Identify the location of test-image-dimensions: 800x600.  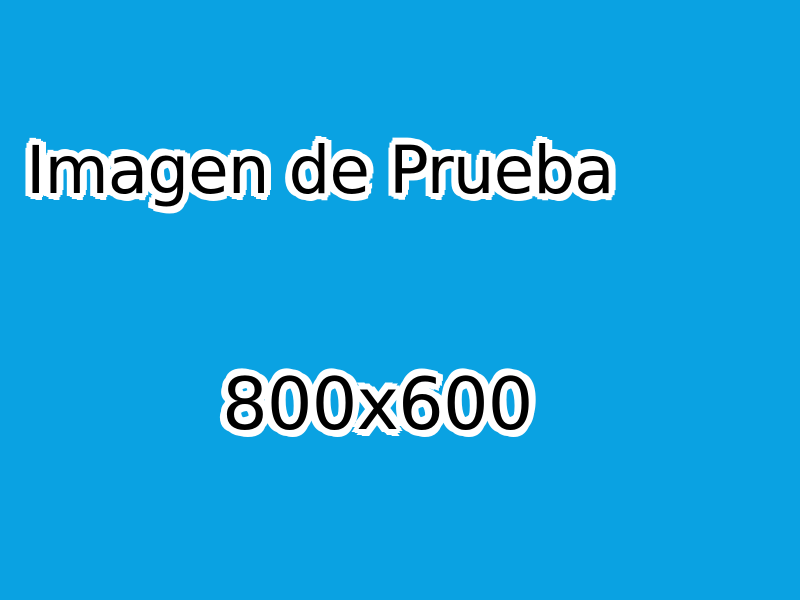
(377, 404).